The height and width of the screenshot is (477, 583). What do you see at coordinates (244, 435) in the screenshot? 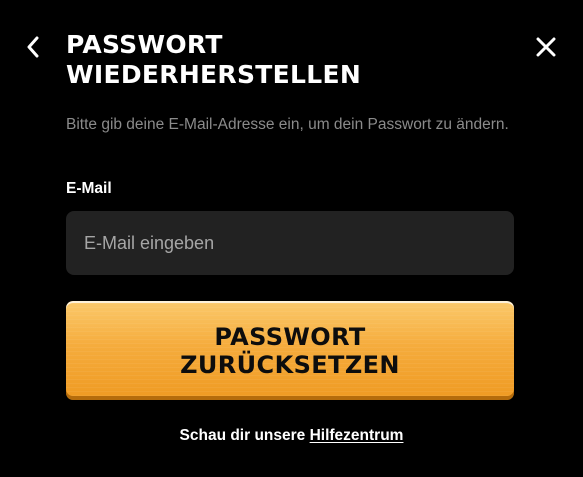
I see `help-prefix: Schau dir unsere` at bounding box center [244, 435].